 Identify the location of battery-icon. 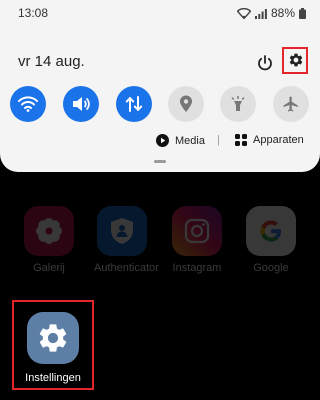
(302, 13).